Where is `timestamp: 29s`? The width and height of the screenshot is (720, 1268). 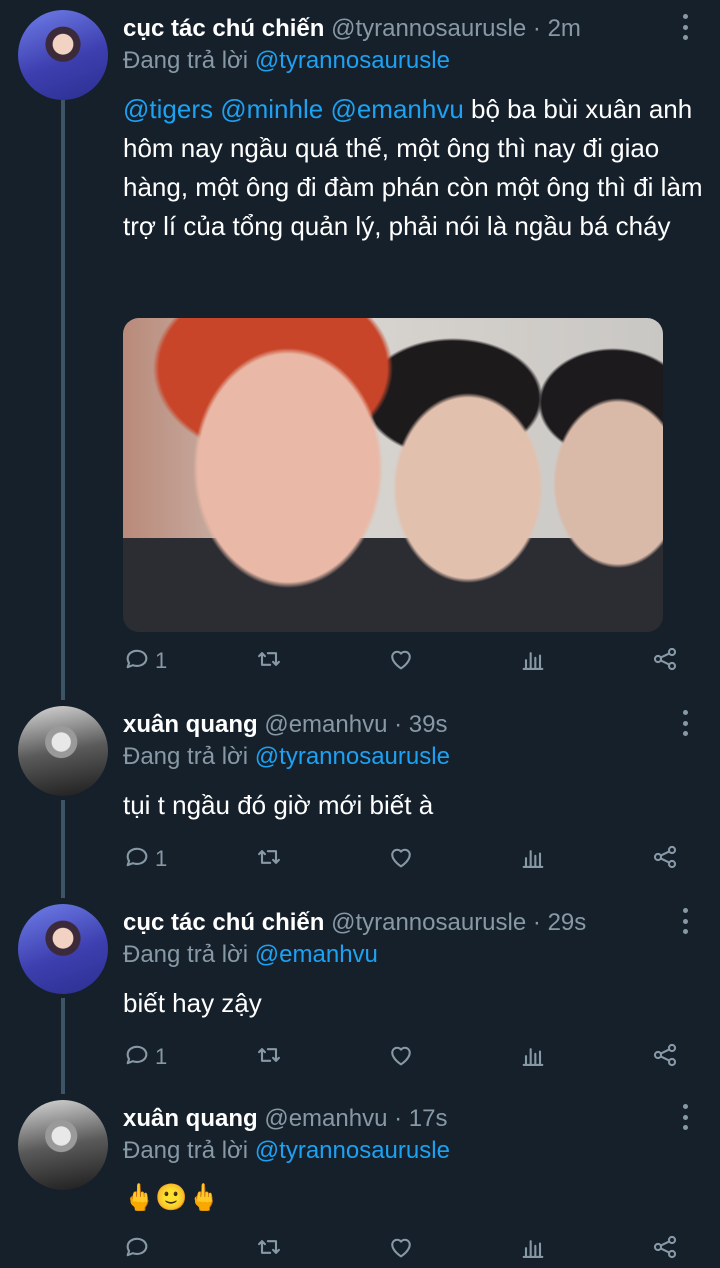 timestamp: 29s is located at coordinates (567, 922).